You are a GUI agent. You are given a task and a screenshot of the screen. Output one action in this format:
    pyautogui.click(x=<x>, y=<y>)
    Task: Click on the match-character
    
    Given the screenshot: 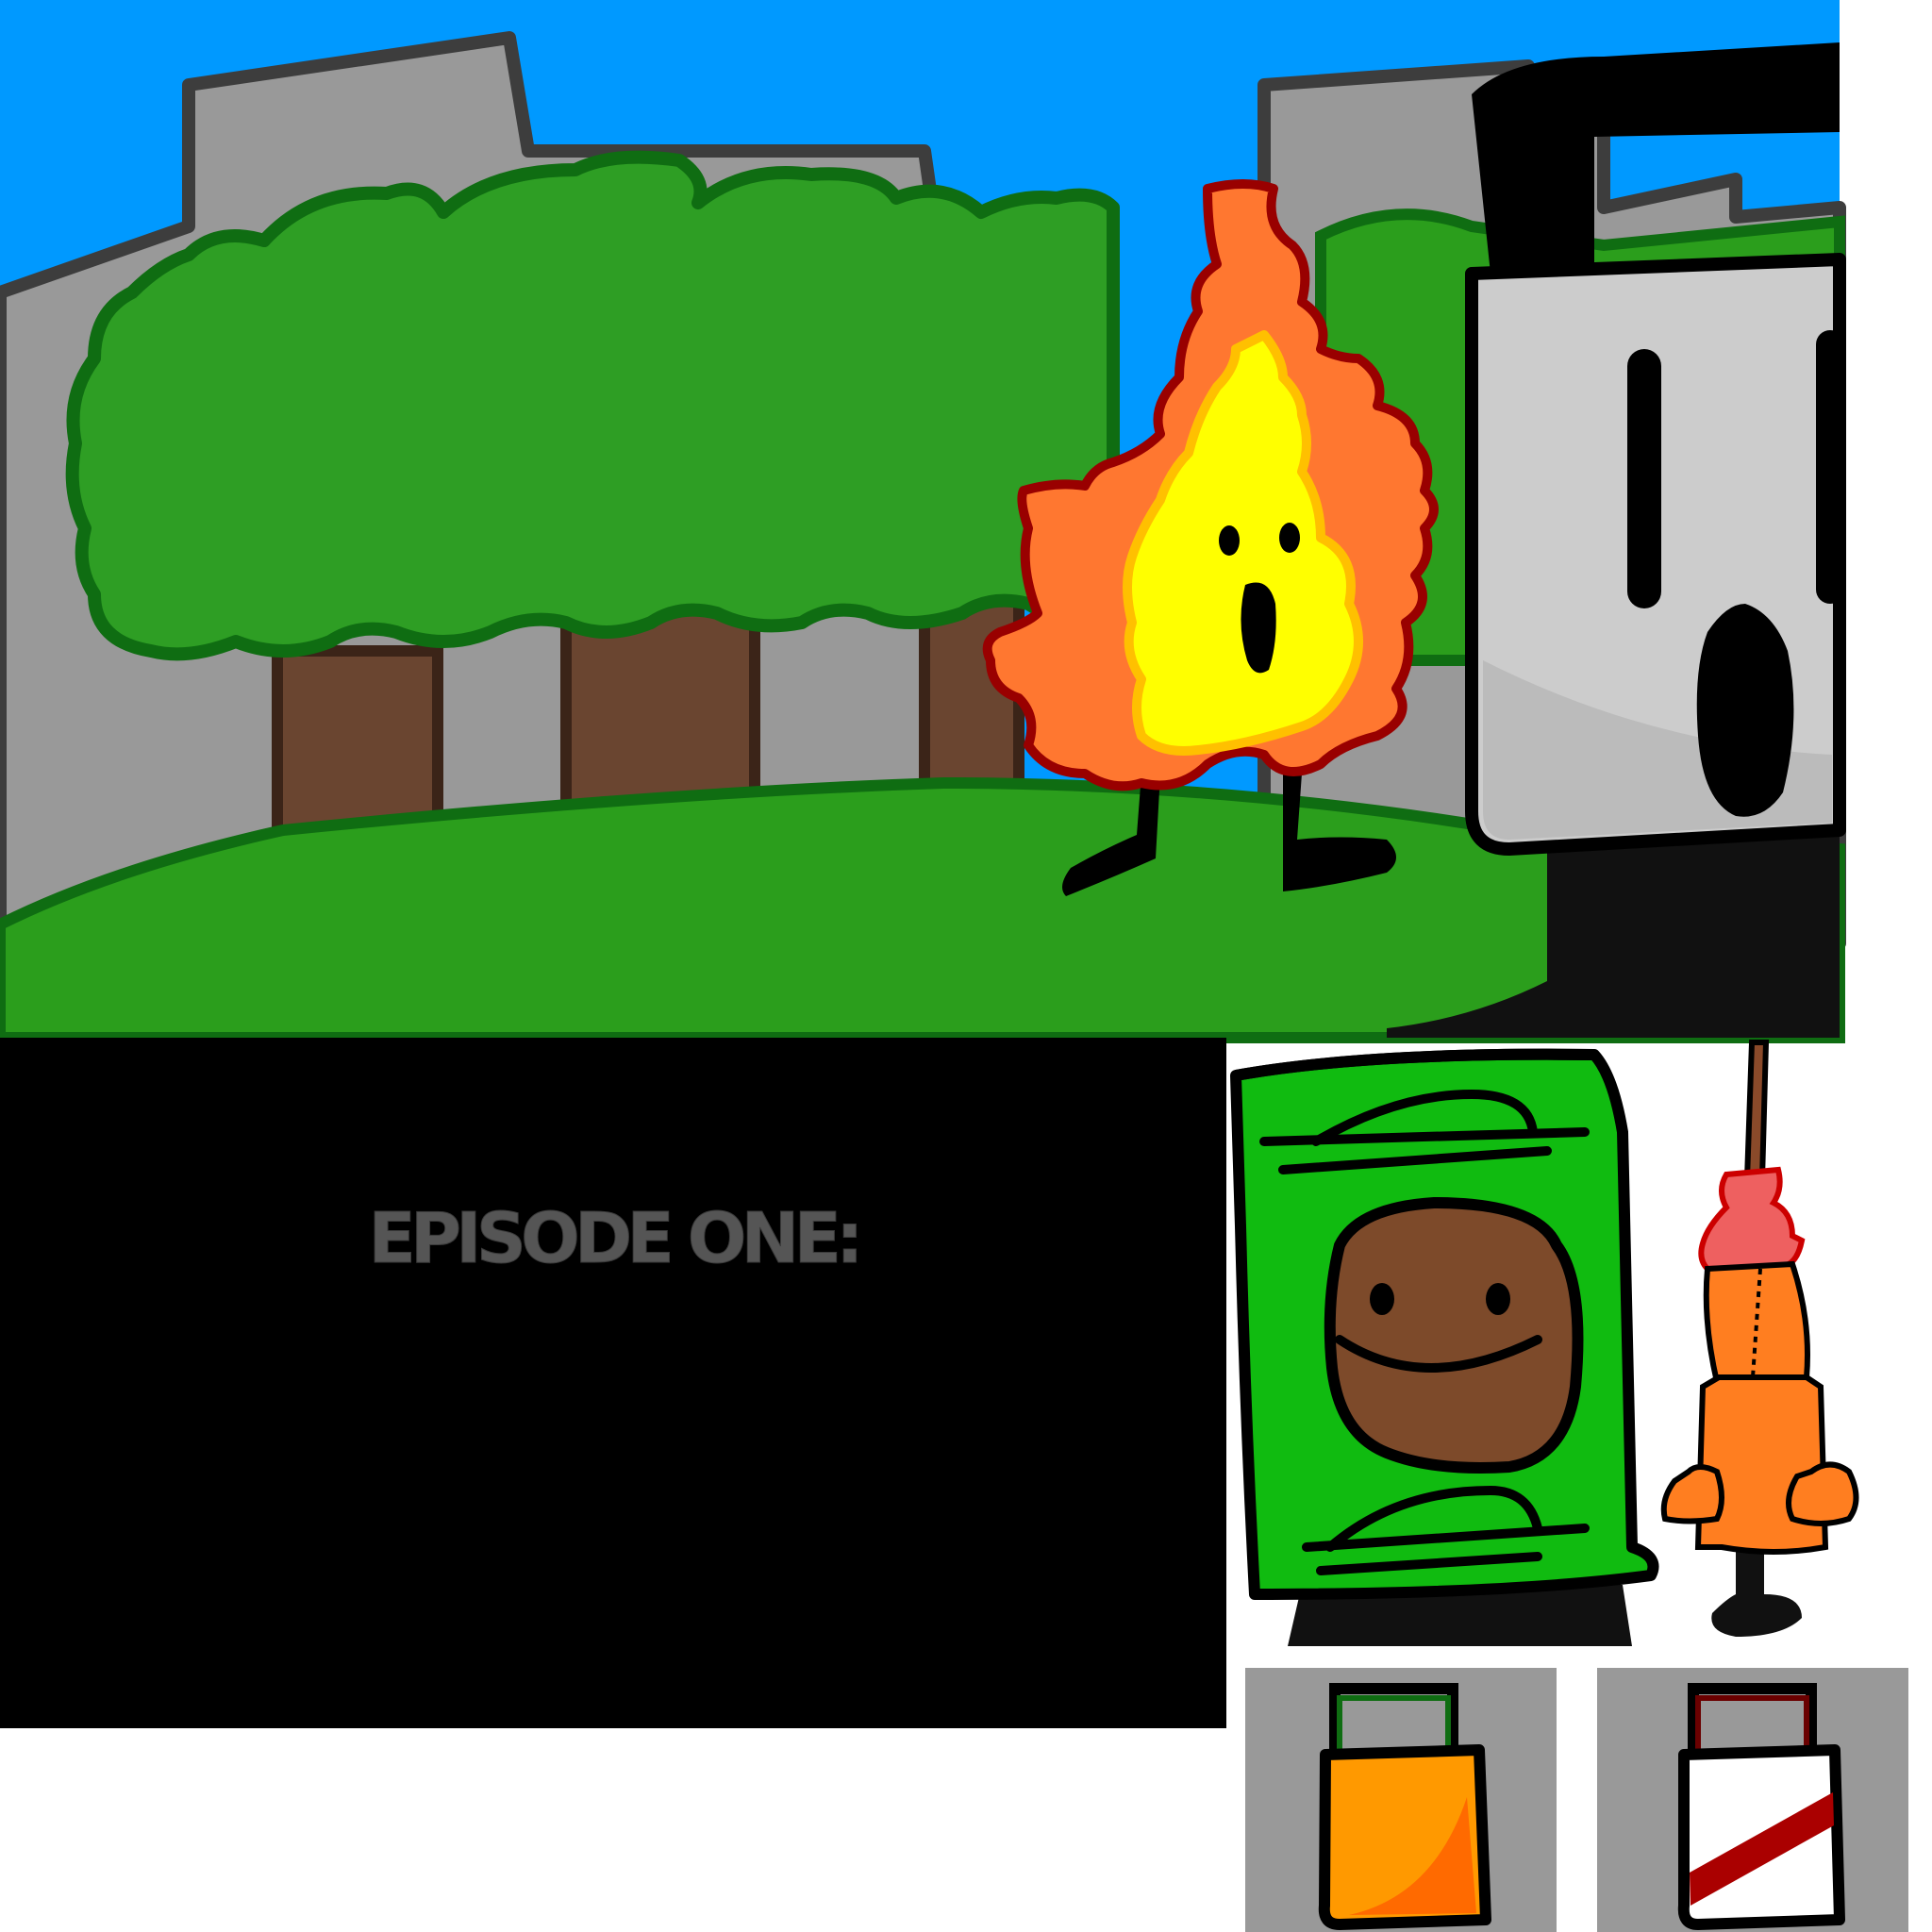 What is the action you would take?
    pyautogui.click(x=1760, y=1339)
    